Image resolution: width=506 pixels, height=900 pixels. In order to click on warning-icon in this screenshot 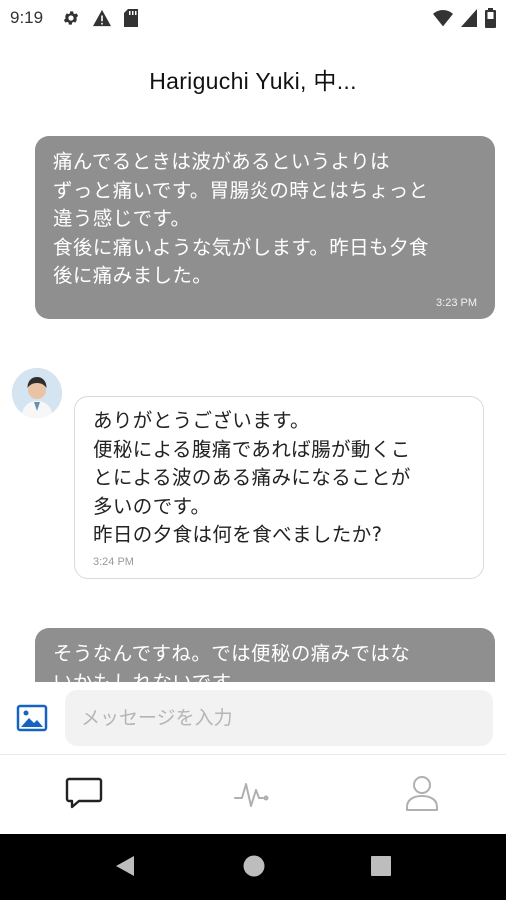, I will do `click(102, 18)`.